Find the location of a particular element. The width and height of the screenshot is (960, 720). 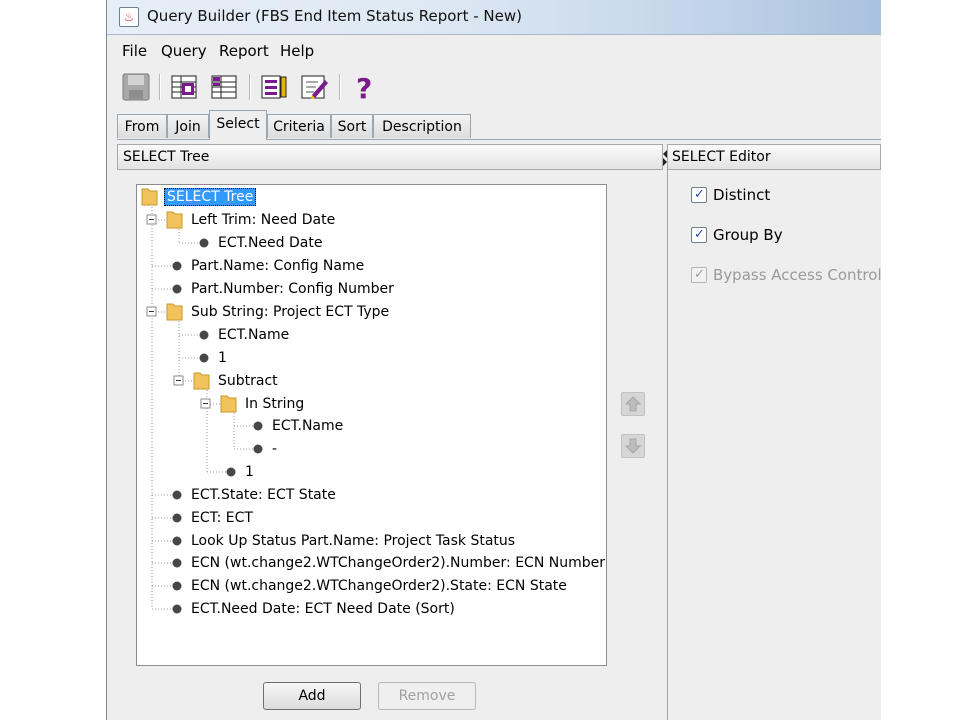

help-icon: ? is located at coordinates (364, 87).